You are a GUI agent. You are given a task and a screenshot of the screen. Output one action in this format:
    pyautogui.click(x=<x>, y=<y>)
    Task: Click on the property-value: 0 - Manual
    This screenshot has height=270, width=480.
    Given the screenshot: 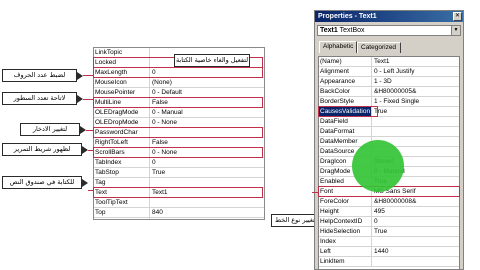 What is the action you would take?
    pyautogui.click(x=207, y=112)
    